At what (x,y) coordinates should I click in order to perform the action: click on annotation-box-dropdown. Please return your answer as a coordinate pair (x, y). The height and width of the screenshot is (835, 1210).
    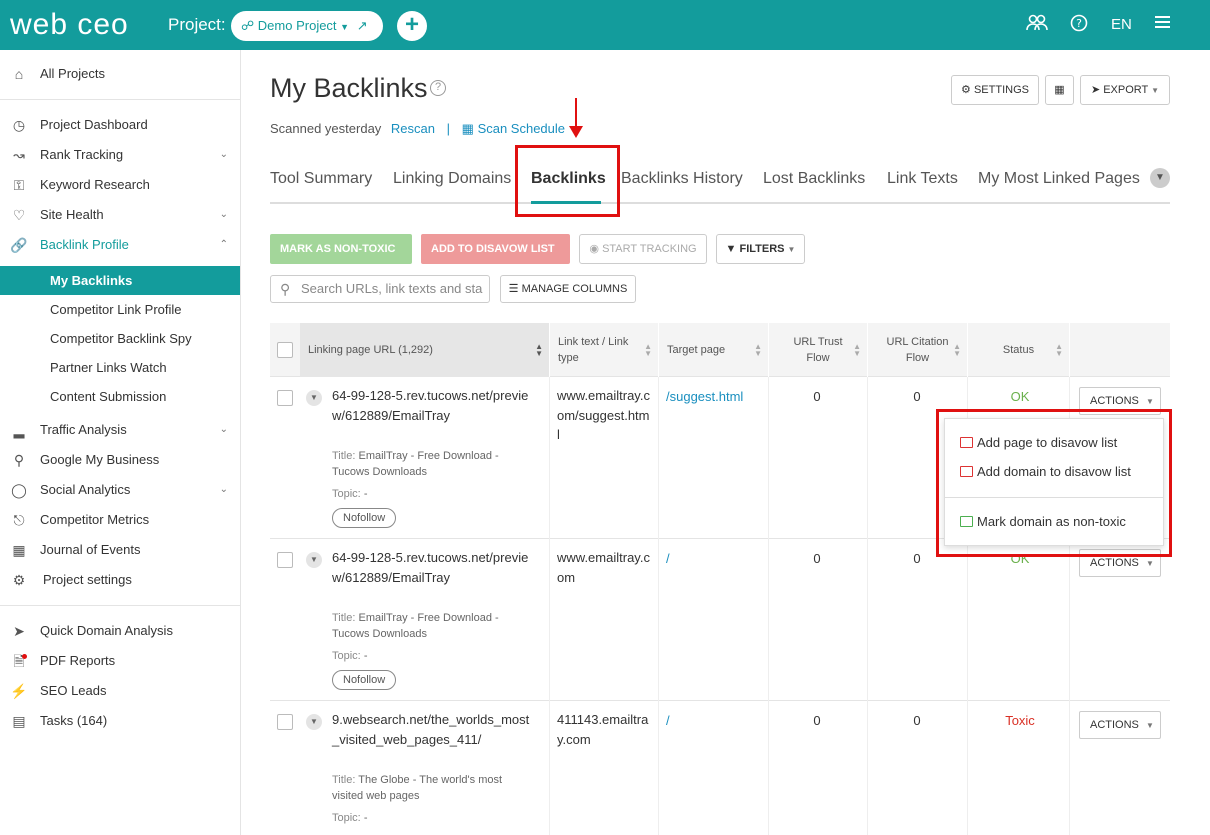
    Looking at the image, I should click on (1054, 483).